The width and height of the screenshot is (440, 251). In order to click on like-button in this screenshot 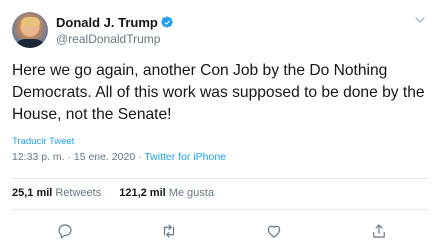, I will do `click(274, 231)`.